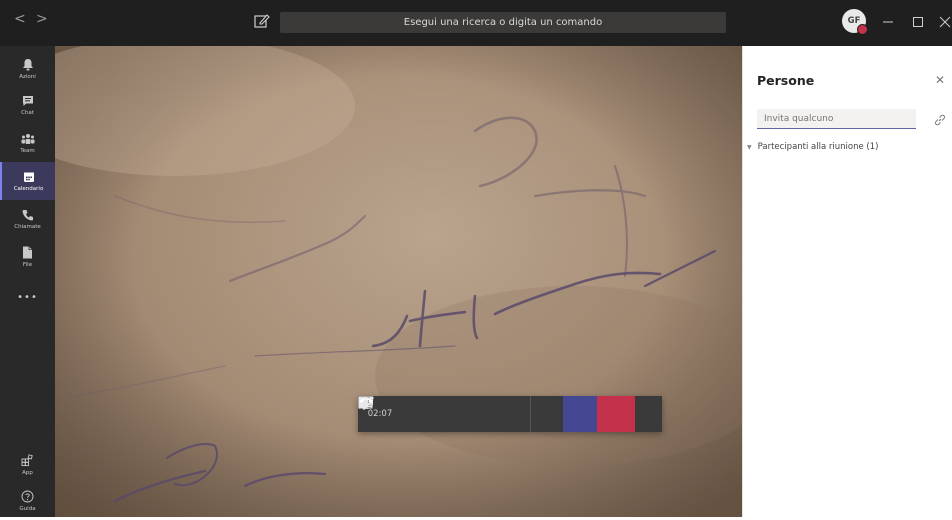 The width and height of the screenshot is (952, 520). I want to click on rail-label: File, so click(27, 265).